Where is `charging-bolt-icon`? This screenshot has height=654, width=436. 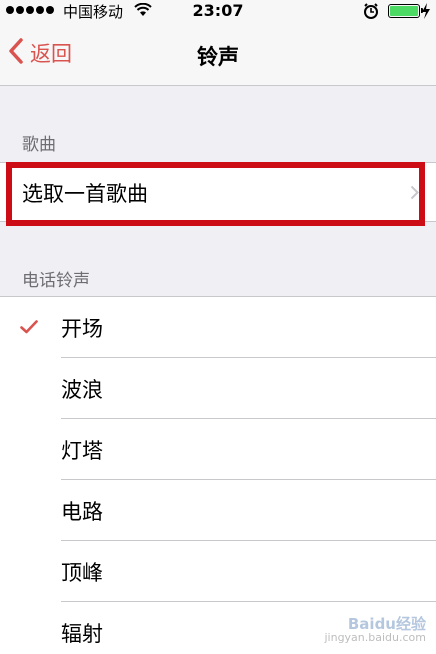 charging-bolt-icon is located at coordinates (426, 13).